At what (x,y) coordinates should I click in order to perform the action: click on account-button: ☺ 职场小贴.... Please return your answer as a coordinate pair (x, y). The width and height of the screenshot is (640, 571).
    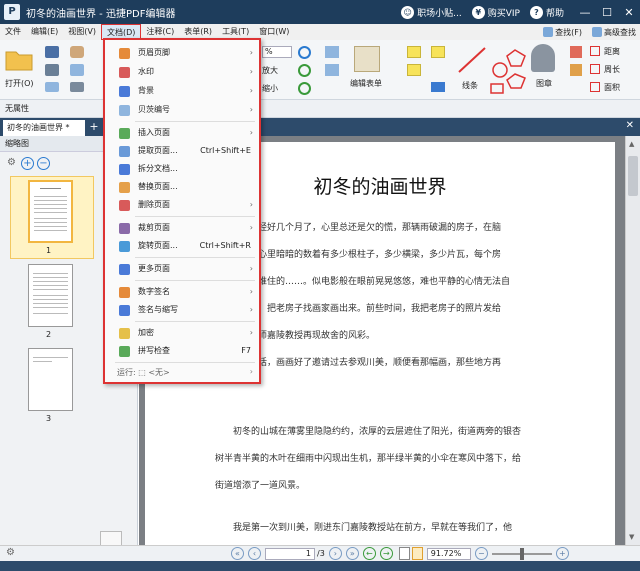
    Looking at the image, I should click on (431, 12).